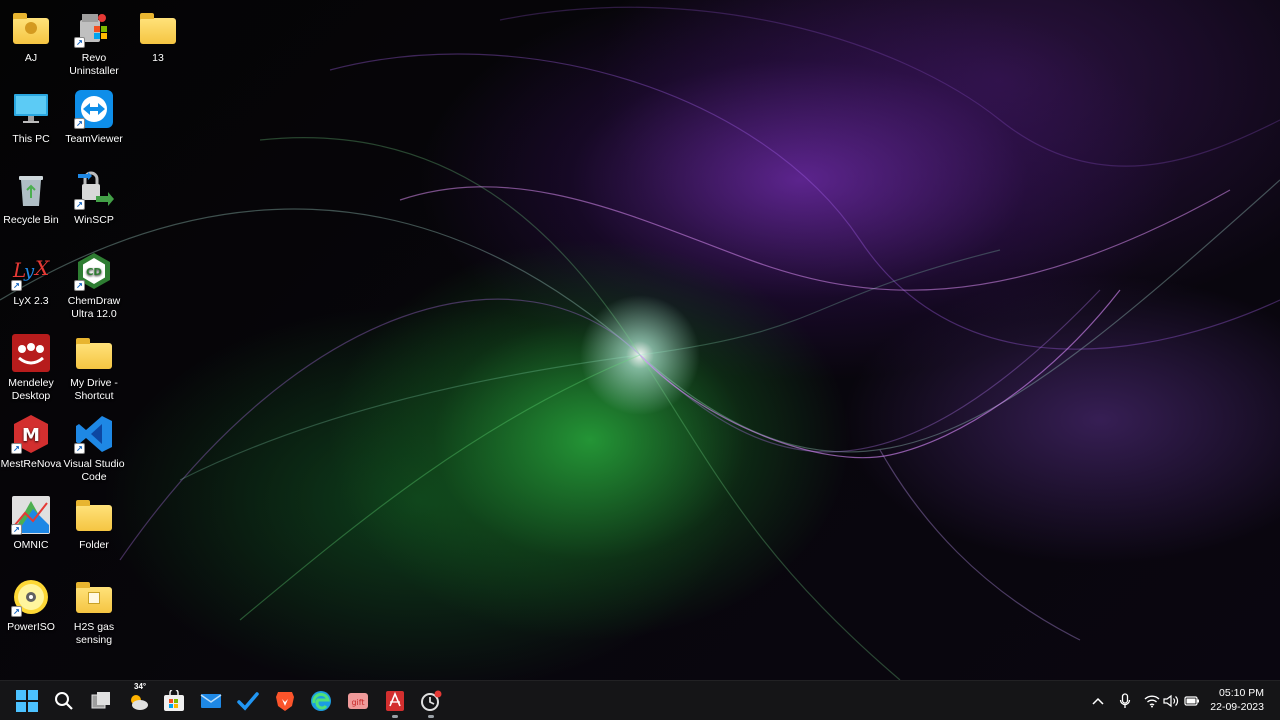 This screenshot has height=720, width=1280. I want to click on desktop-icon-mendeley: Mendeley Desktop, so click(31, 368).